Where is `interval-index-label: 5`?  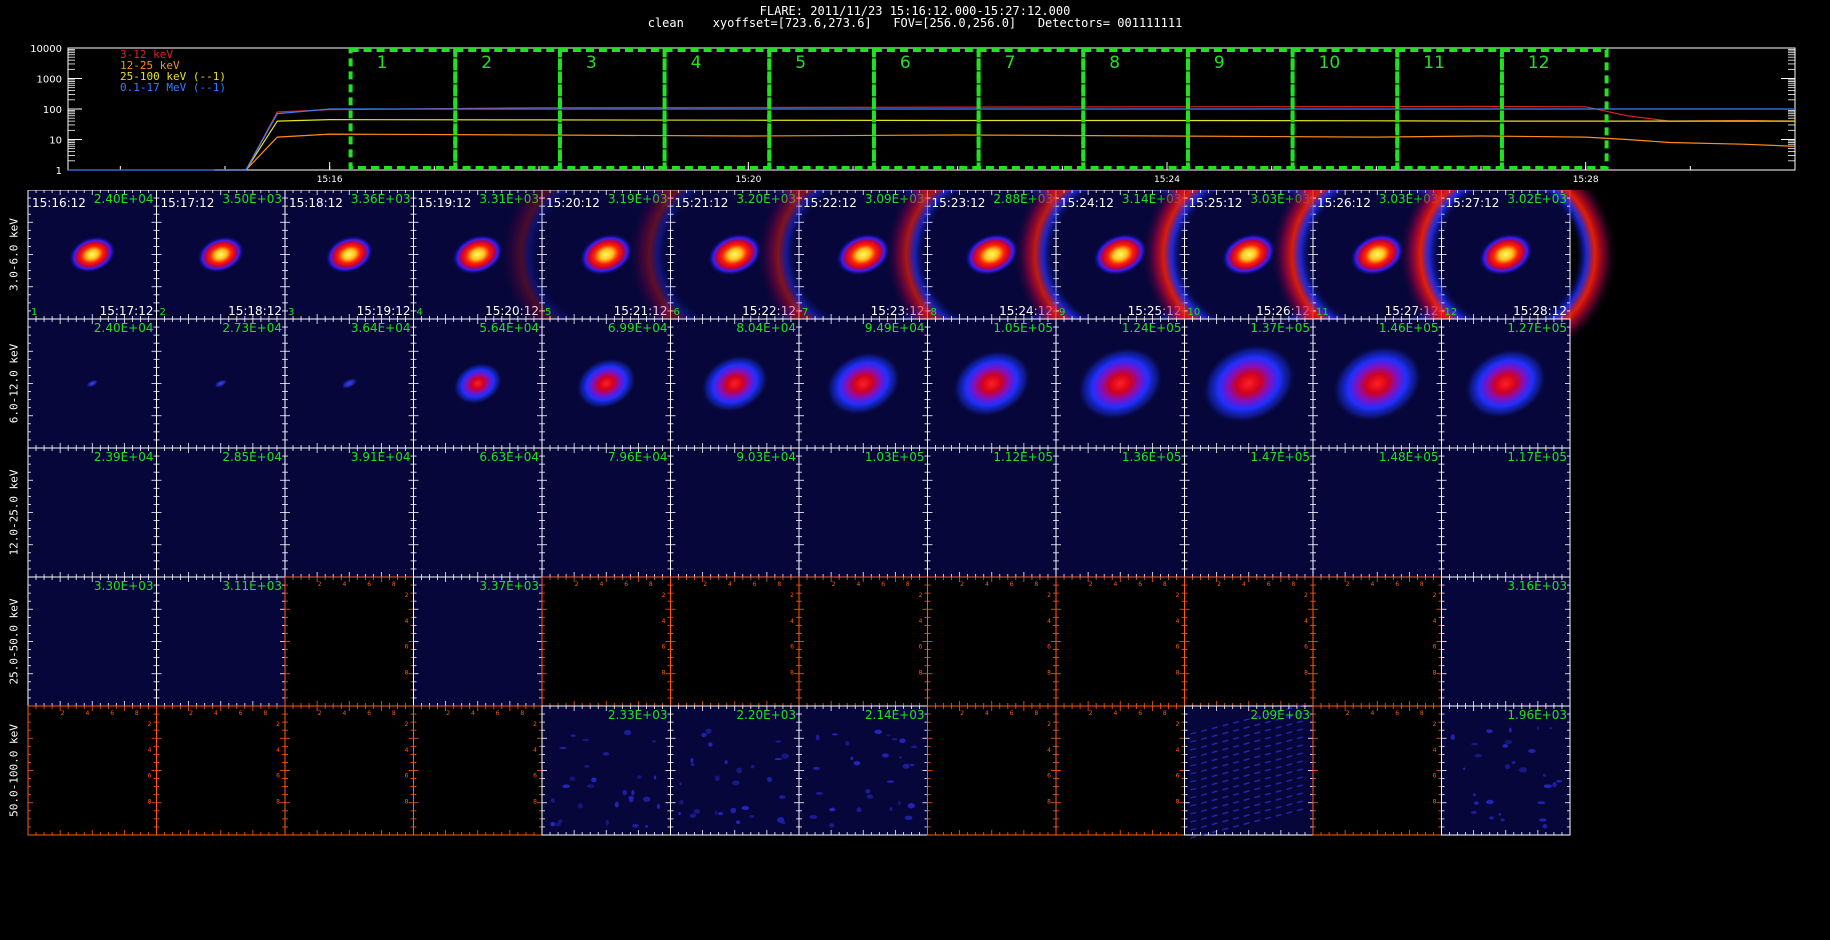
interval-index-label: 5 is located at coordinates (548, 312).